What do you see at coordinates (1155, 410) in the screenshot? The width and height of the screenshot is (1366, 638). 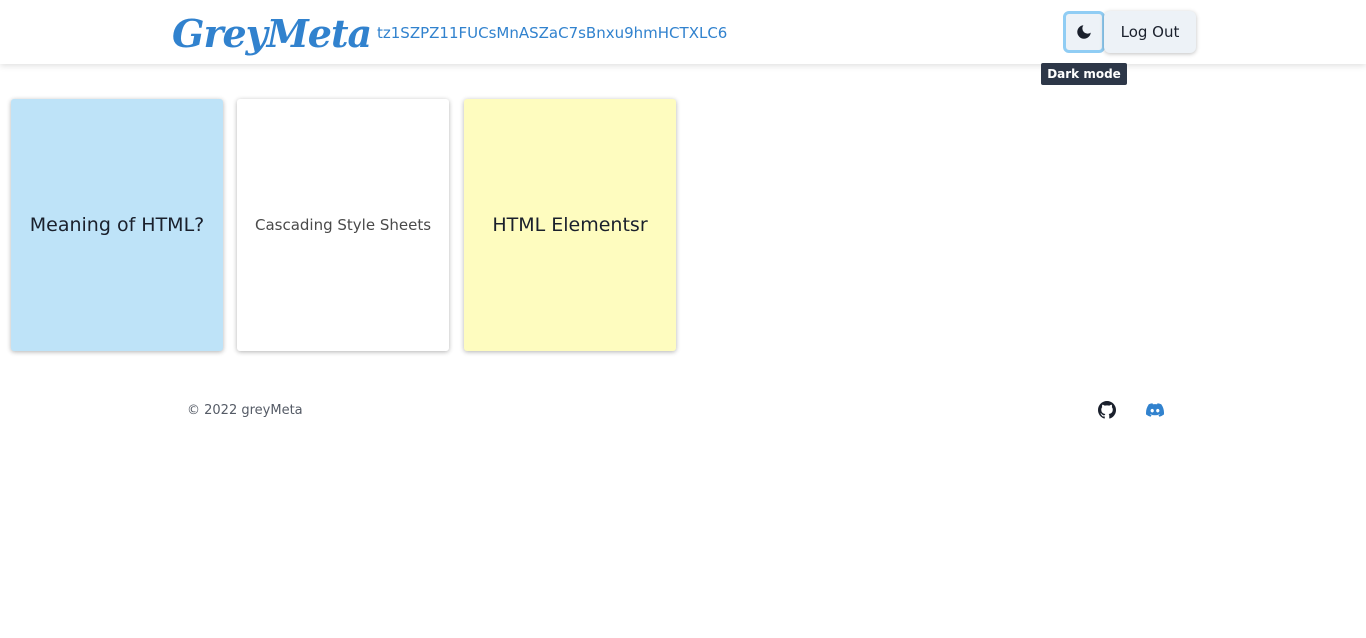 I see `discord-icon` at bounding box center [1155, 410].